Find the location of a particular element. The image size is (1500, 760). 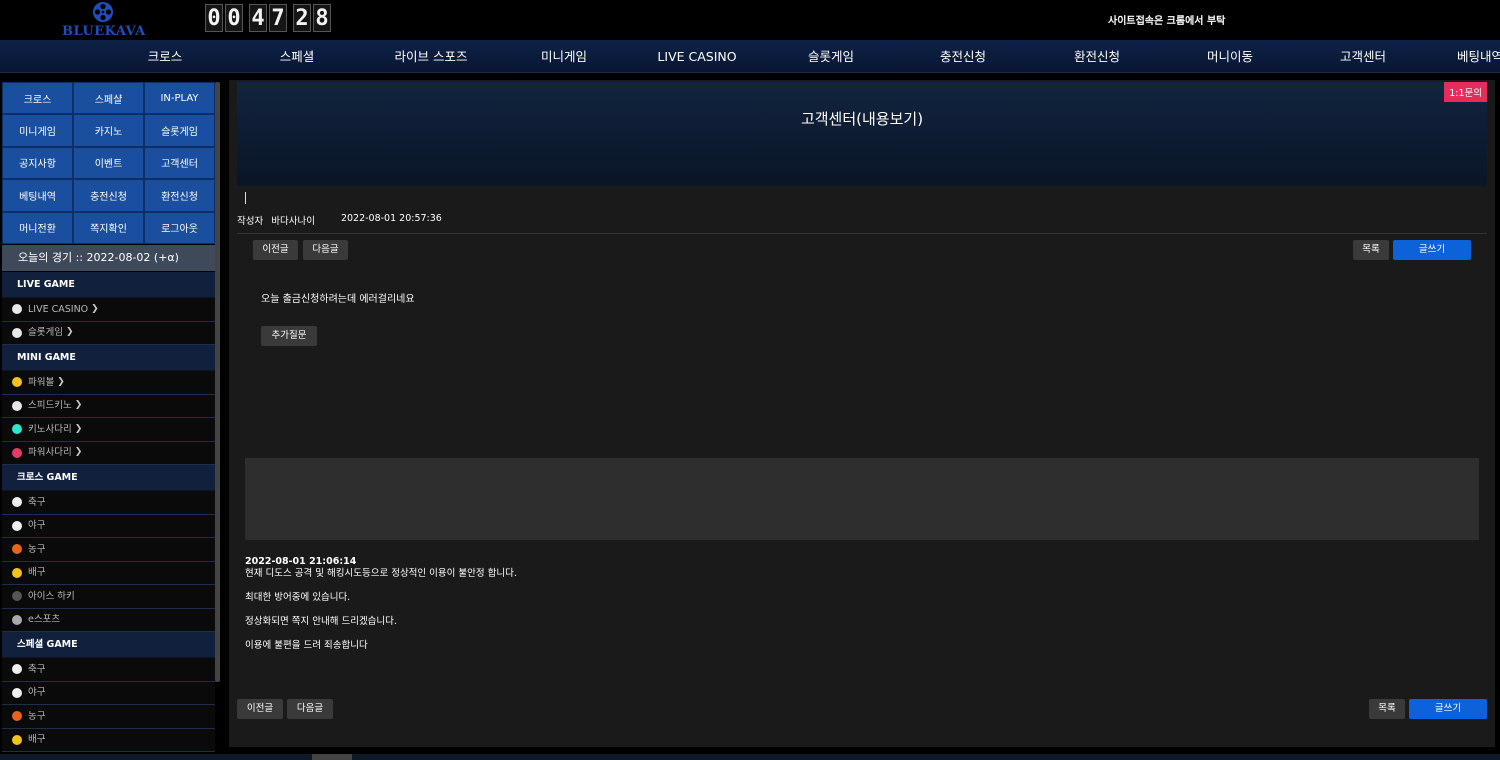

menu-item: 키노사다리 ❯ is located at coordinates (108, 430).